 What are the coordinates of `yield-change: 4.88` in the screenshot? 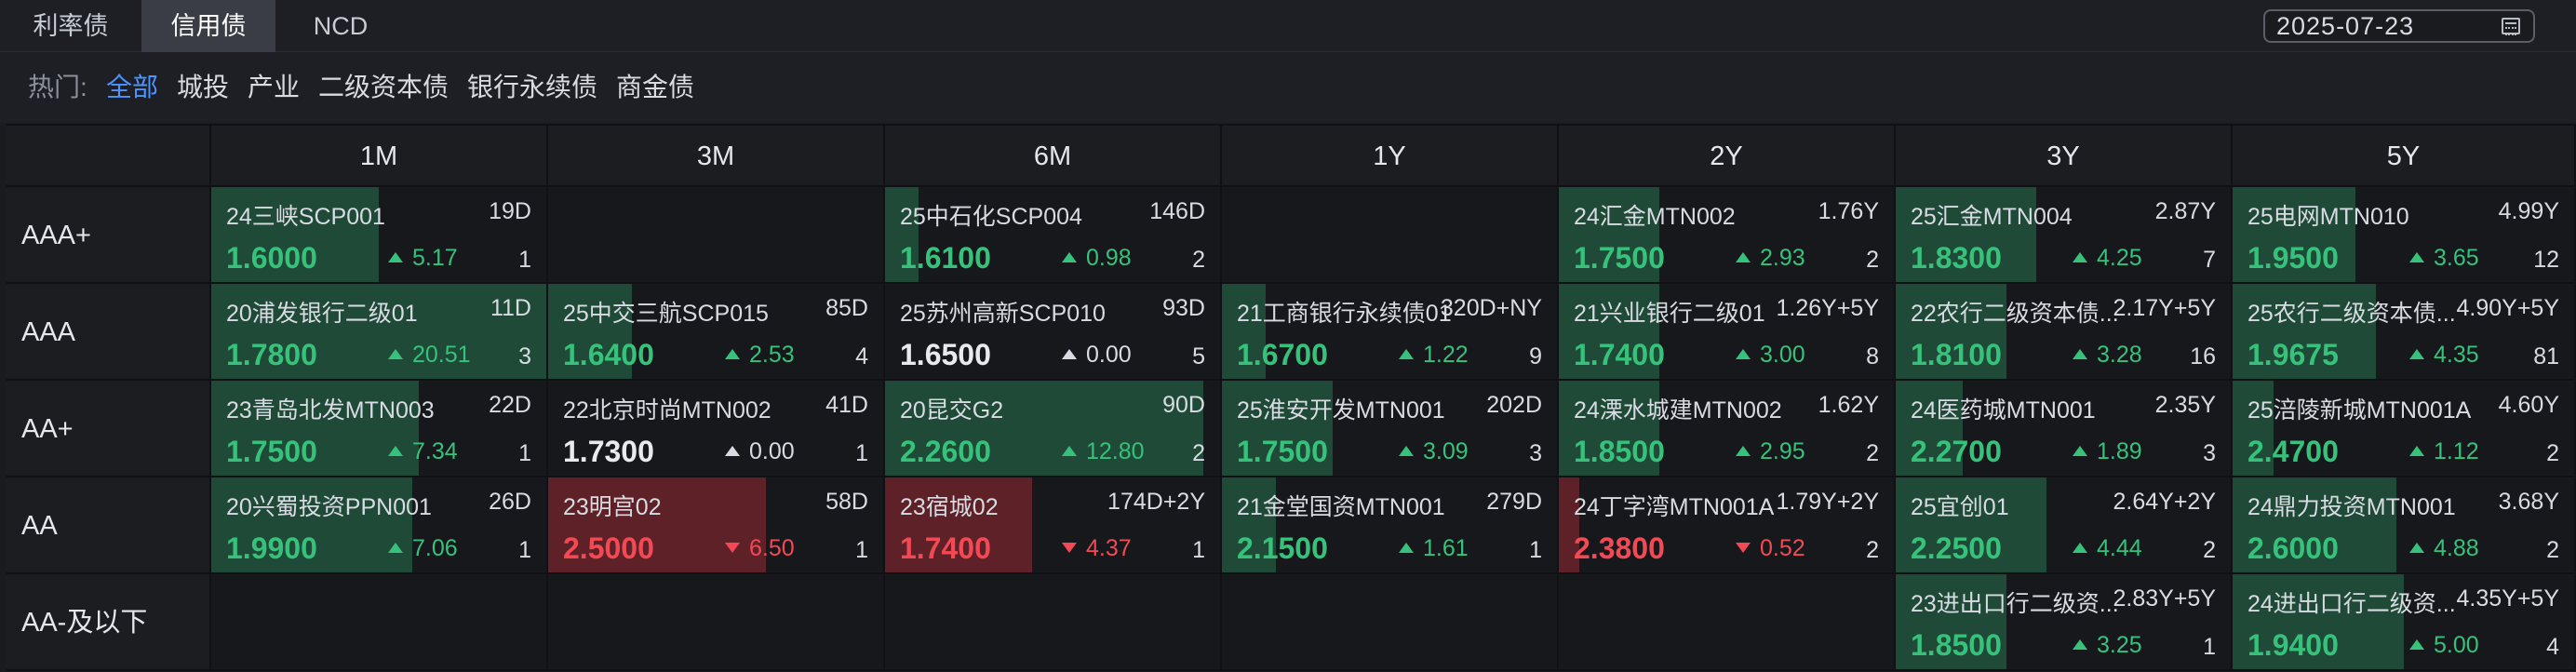 It's located at (2444, 548).